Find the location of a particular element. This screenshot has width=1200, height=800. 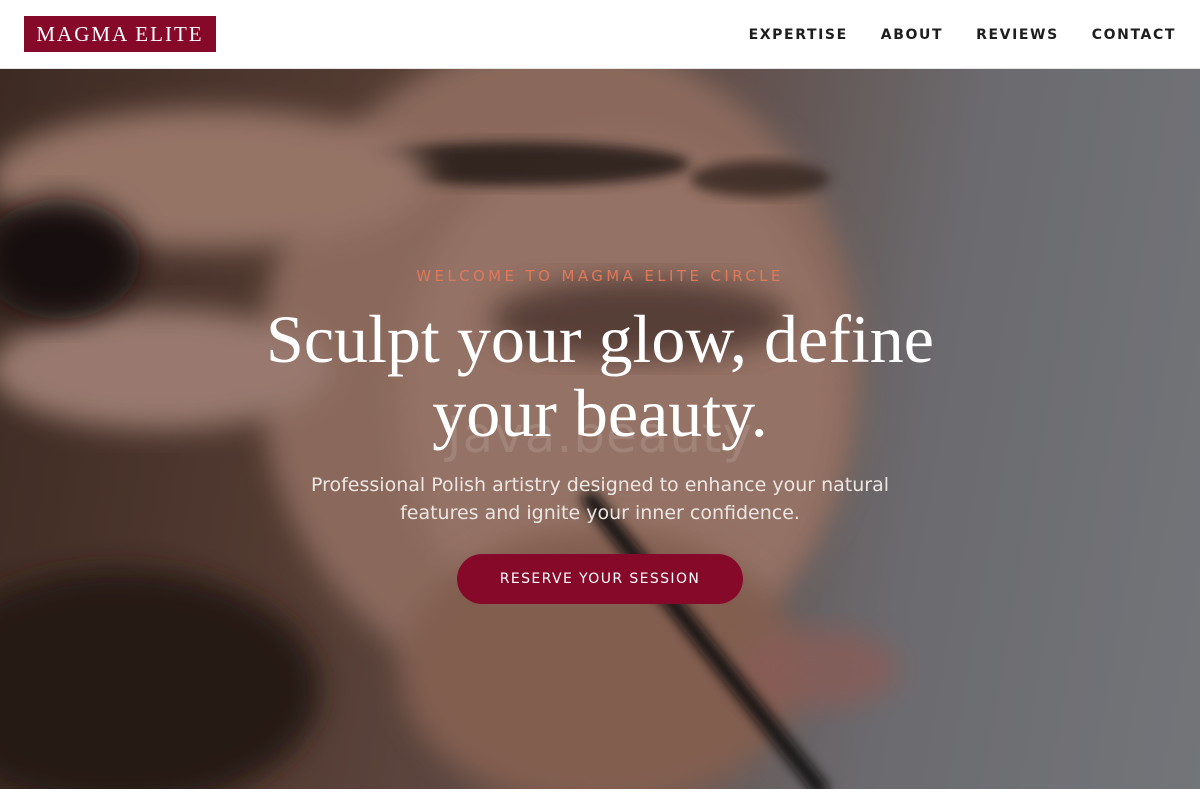

nav-link-reviews: REVIEWS is located at coordinates (1017, 35).